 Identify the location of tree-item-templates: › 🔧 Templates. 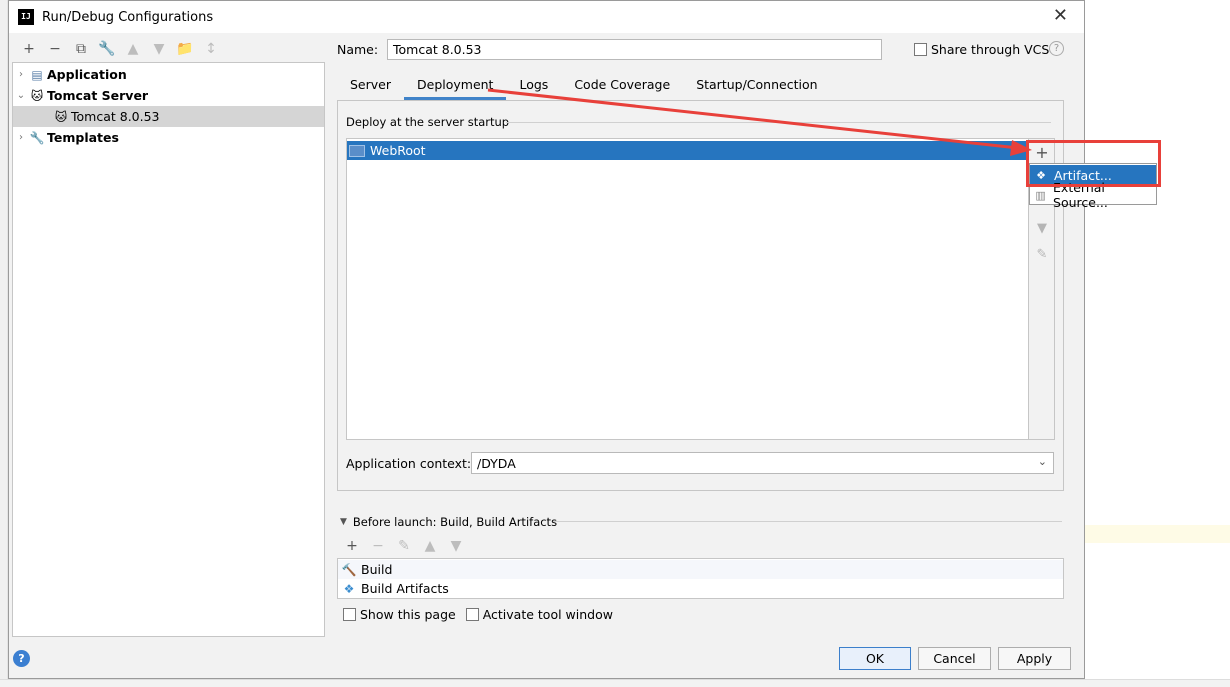
(168, 137).